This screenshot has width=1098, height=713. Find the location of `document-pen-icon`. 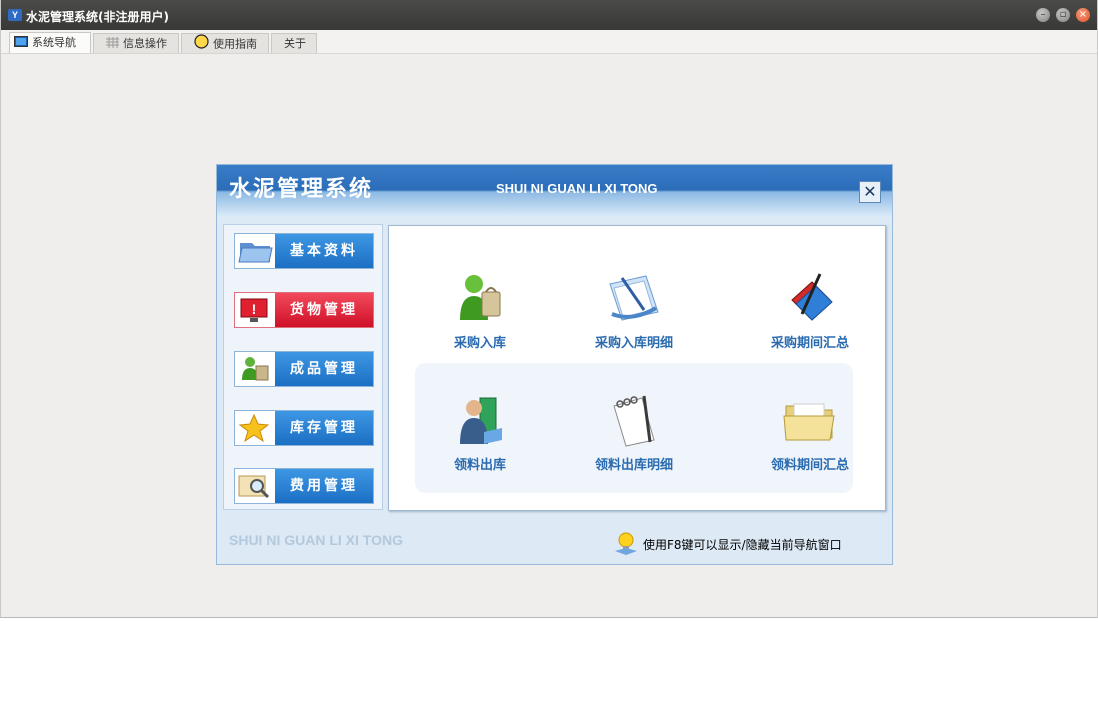

document-pen-icon is located at coordinates (634, 298).